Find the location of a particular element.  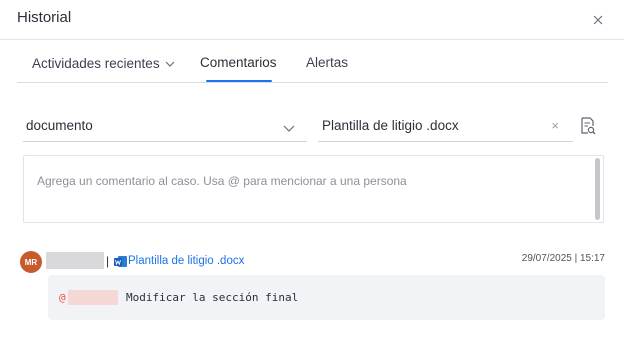

active-tab-indicator is located at coordinates (239, 81).